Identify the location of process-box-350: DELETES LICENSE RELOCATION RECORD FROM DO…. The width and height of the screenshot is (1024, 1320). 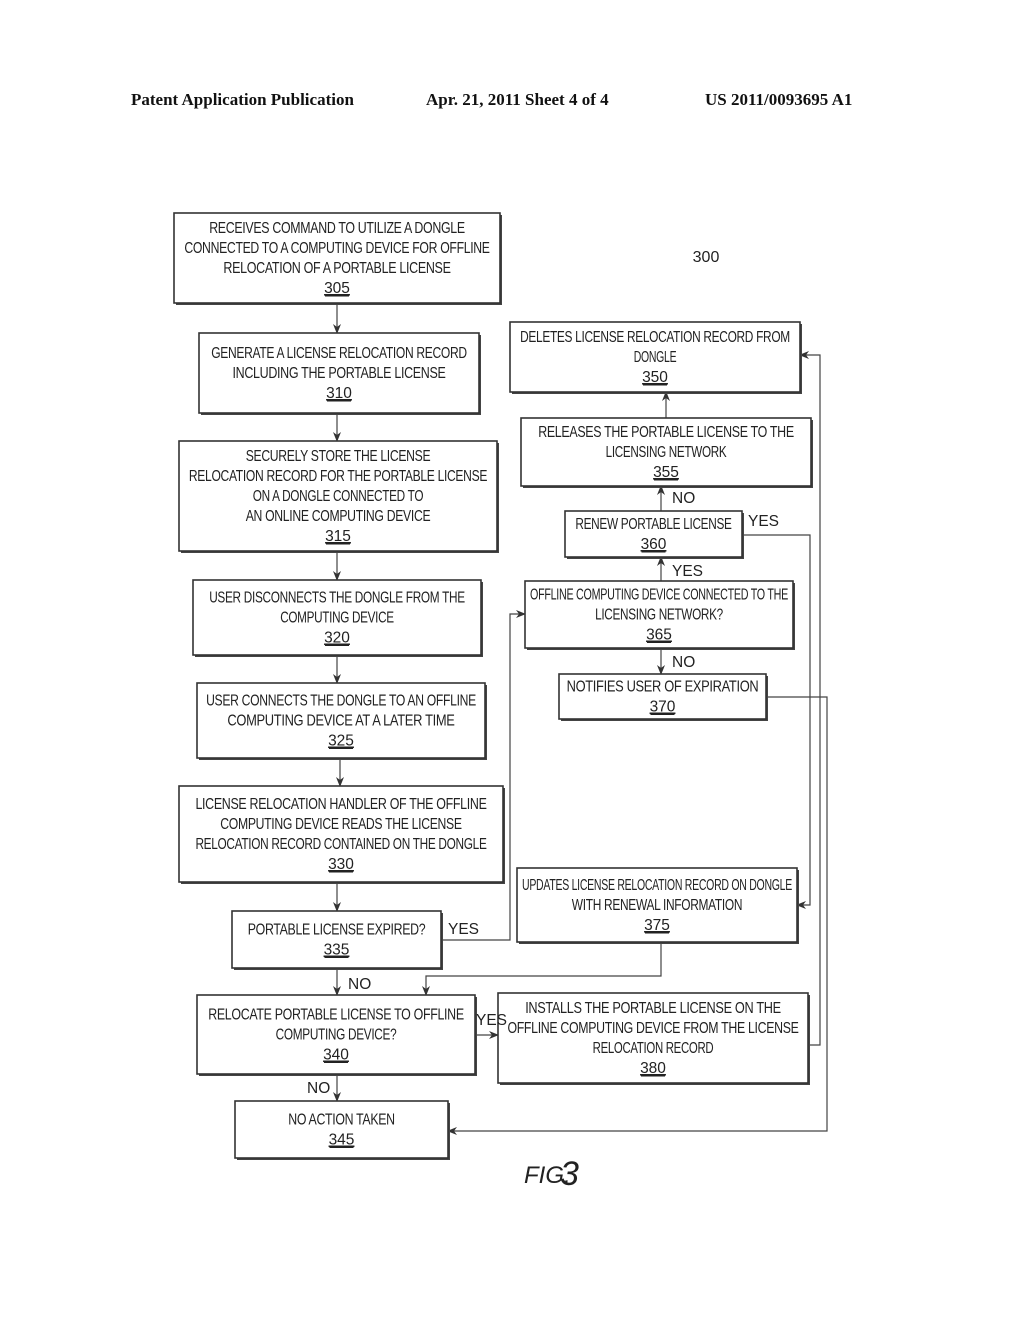
(655, 357).